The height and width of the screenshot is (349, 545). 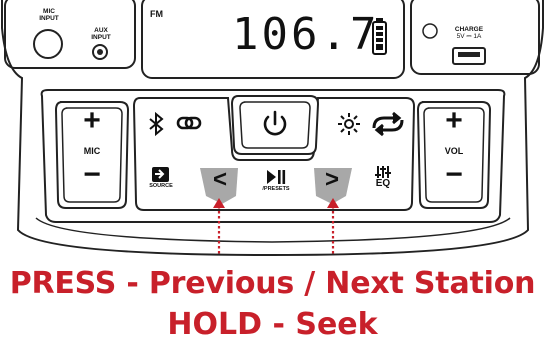 I want to click on play-pause-presets-button, so click(x=276, y=184).